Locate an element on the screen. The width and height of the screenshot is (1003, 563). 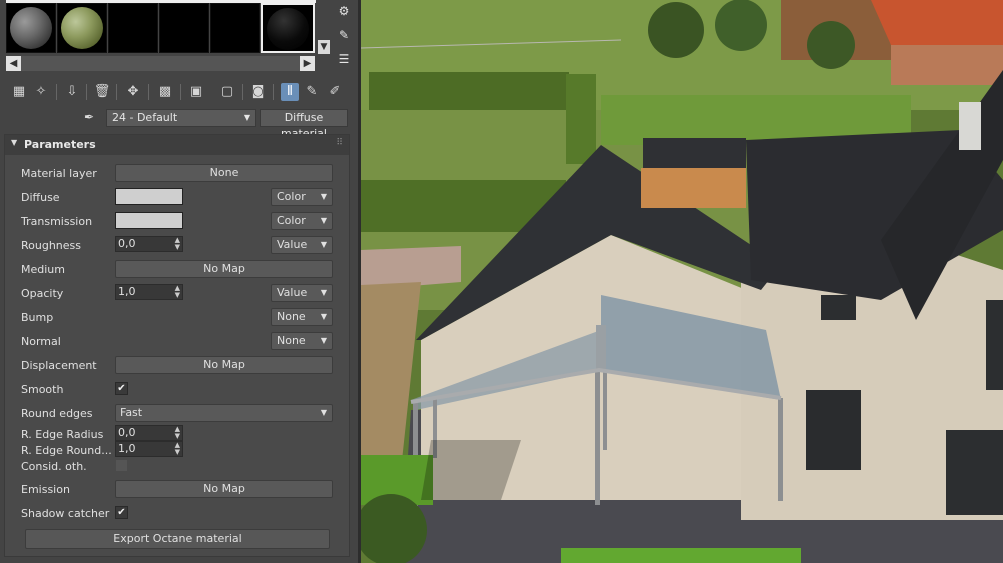
show-map-icon: ◙ is located at coordinates (258, 92).